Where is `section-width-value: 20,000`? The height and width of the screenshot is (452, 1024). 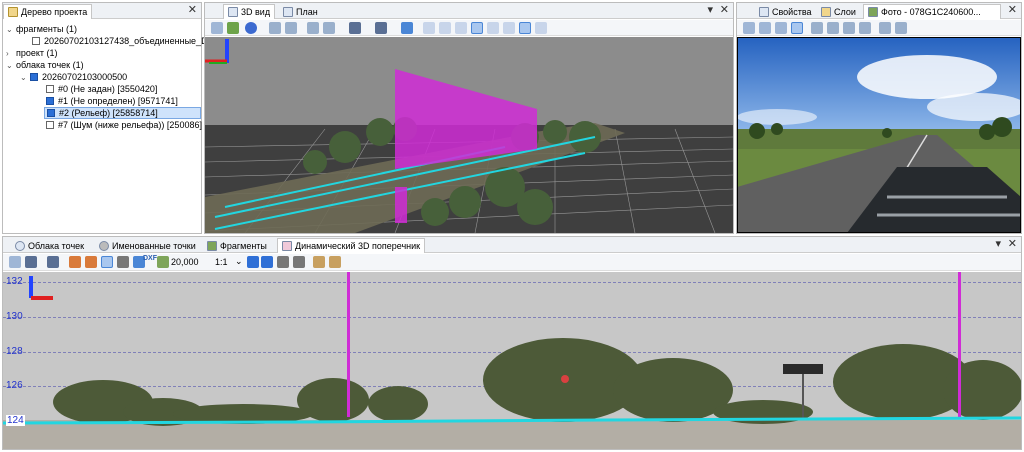
section-width-value: 20,000 is located at coordinates (185, 262).